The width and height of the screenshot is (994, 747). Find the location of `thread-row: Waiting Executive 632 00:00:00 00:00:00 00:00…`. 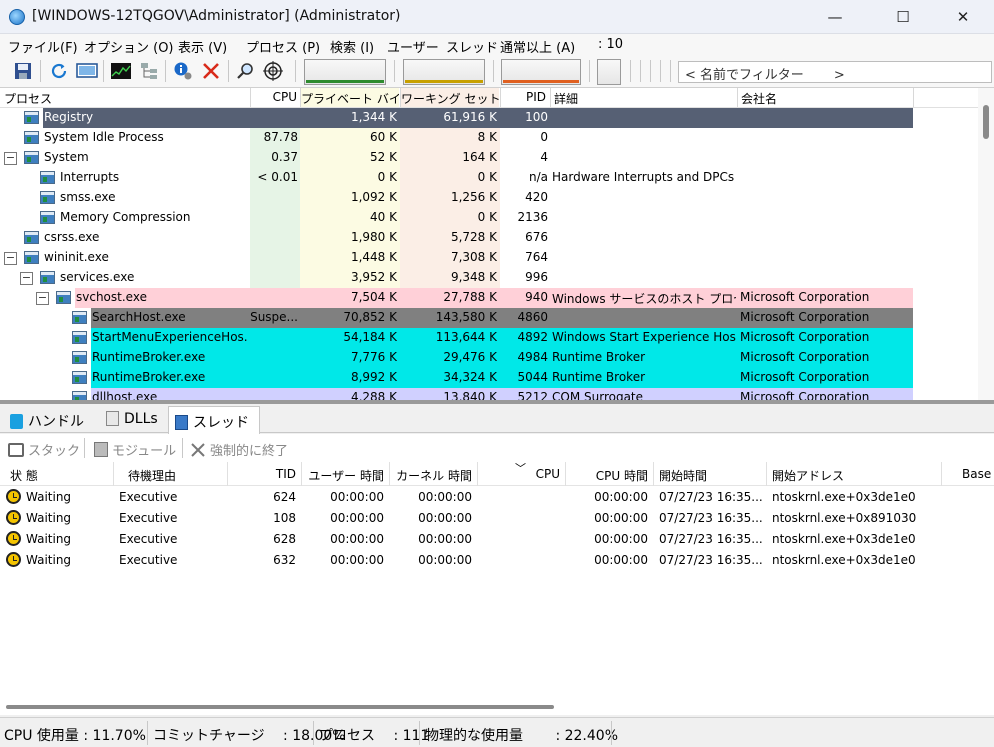

thread-row: Waiting Executive 632 00:00:00 00:00:00 00:00… is located at coordinates (497, 559).